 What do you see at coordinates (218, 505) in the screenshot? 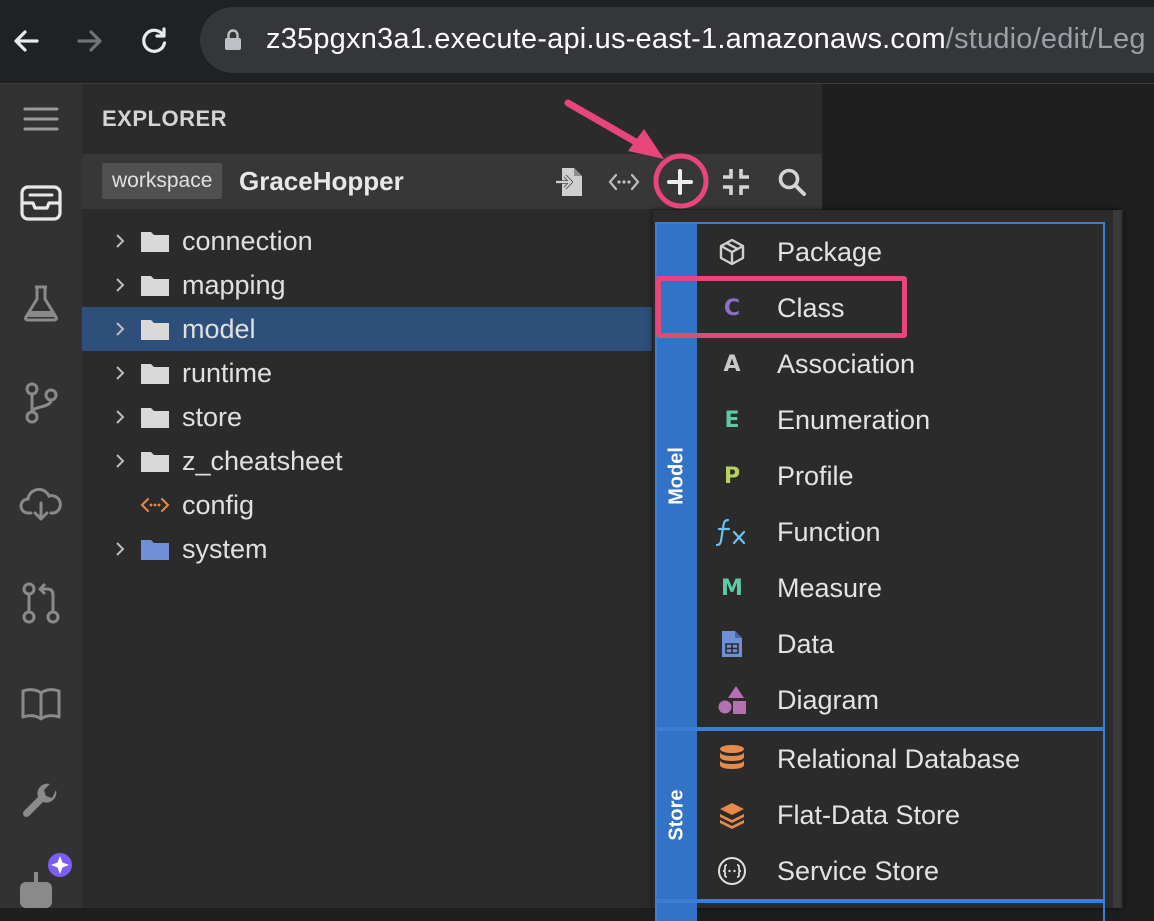
I see `tree-item-label: config` at bounding box center [218, 505].